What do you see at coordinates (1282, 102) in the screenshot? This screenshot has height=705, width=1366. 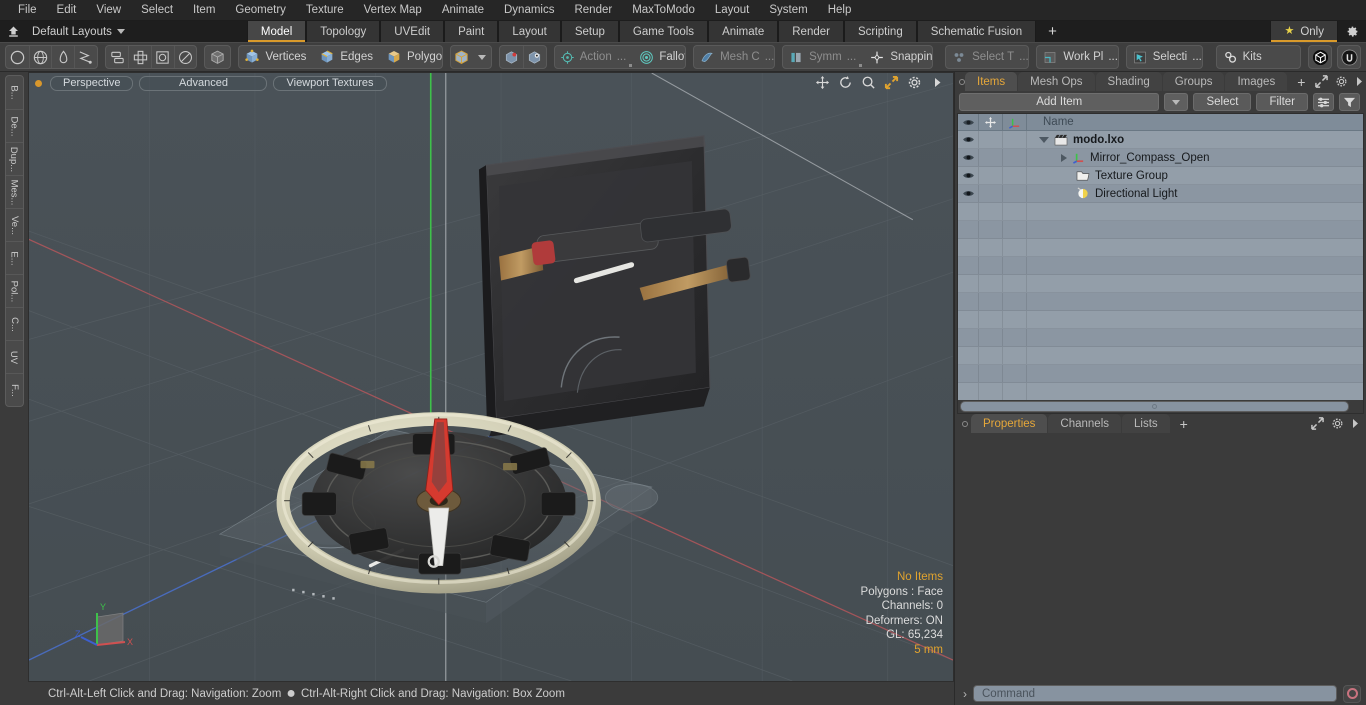 I see `filter-button: Filter` at bounding box center [1282, 102].